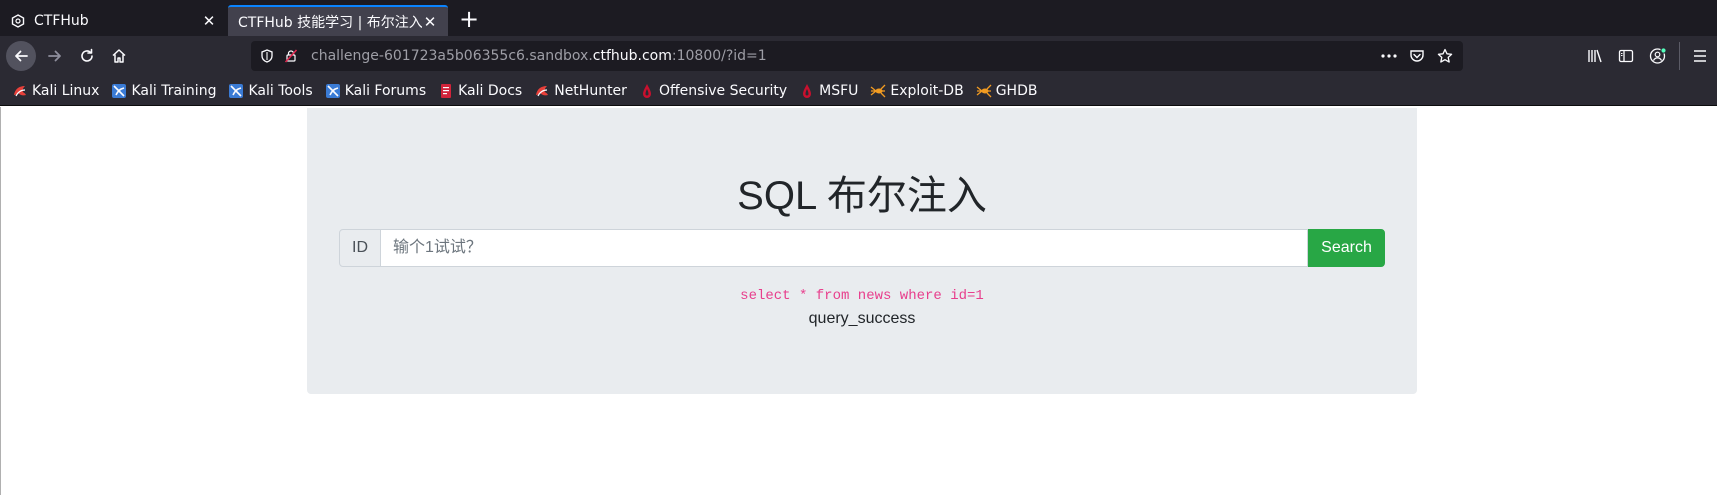  Describe the element at coordinates (119, 91) in the screenshot. I see `kali-training-icon` at that location.